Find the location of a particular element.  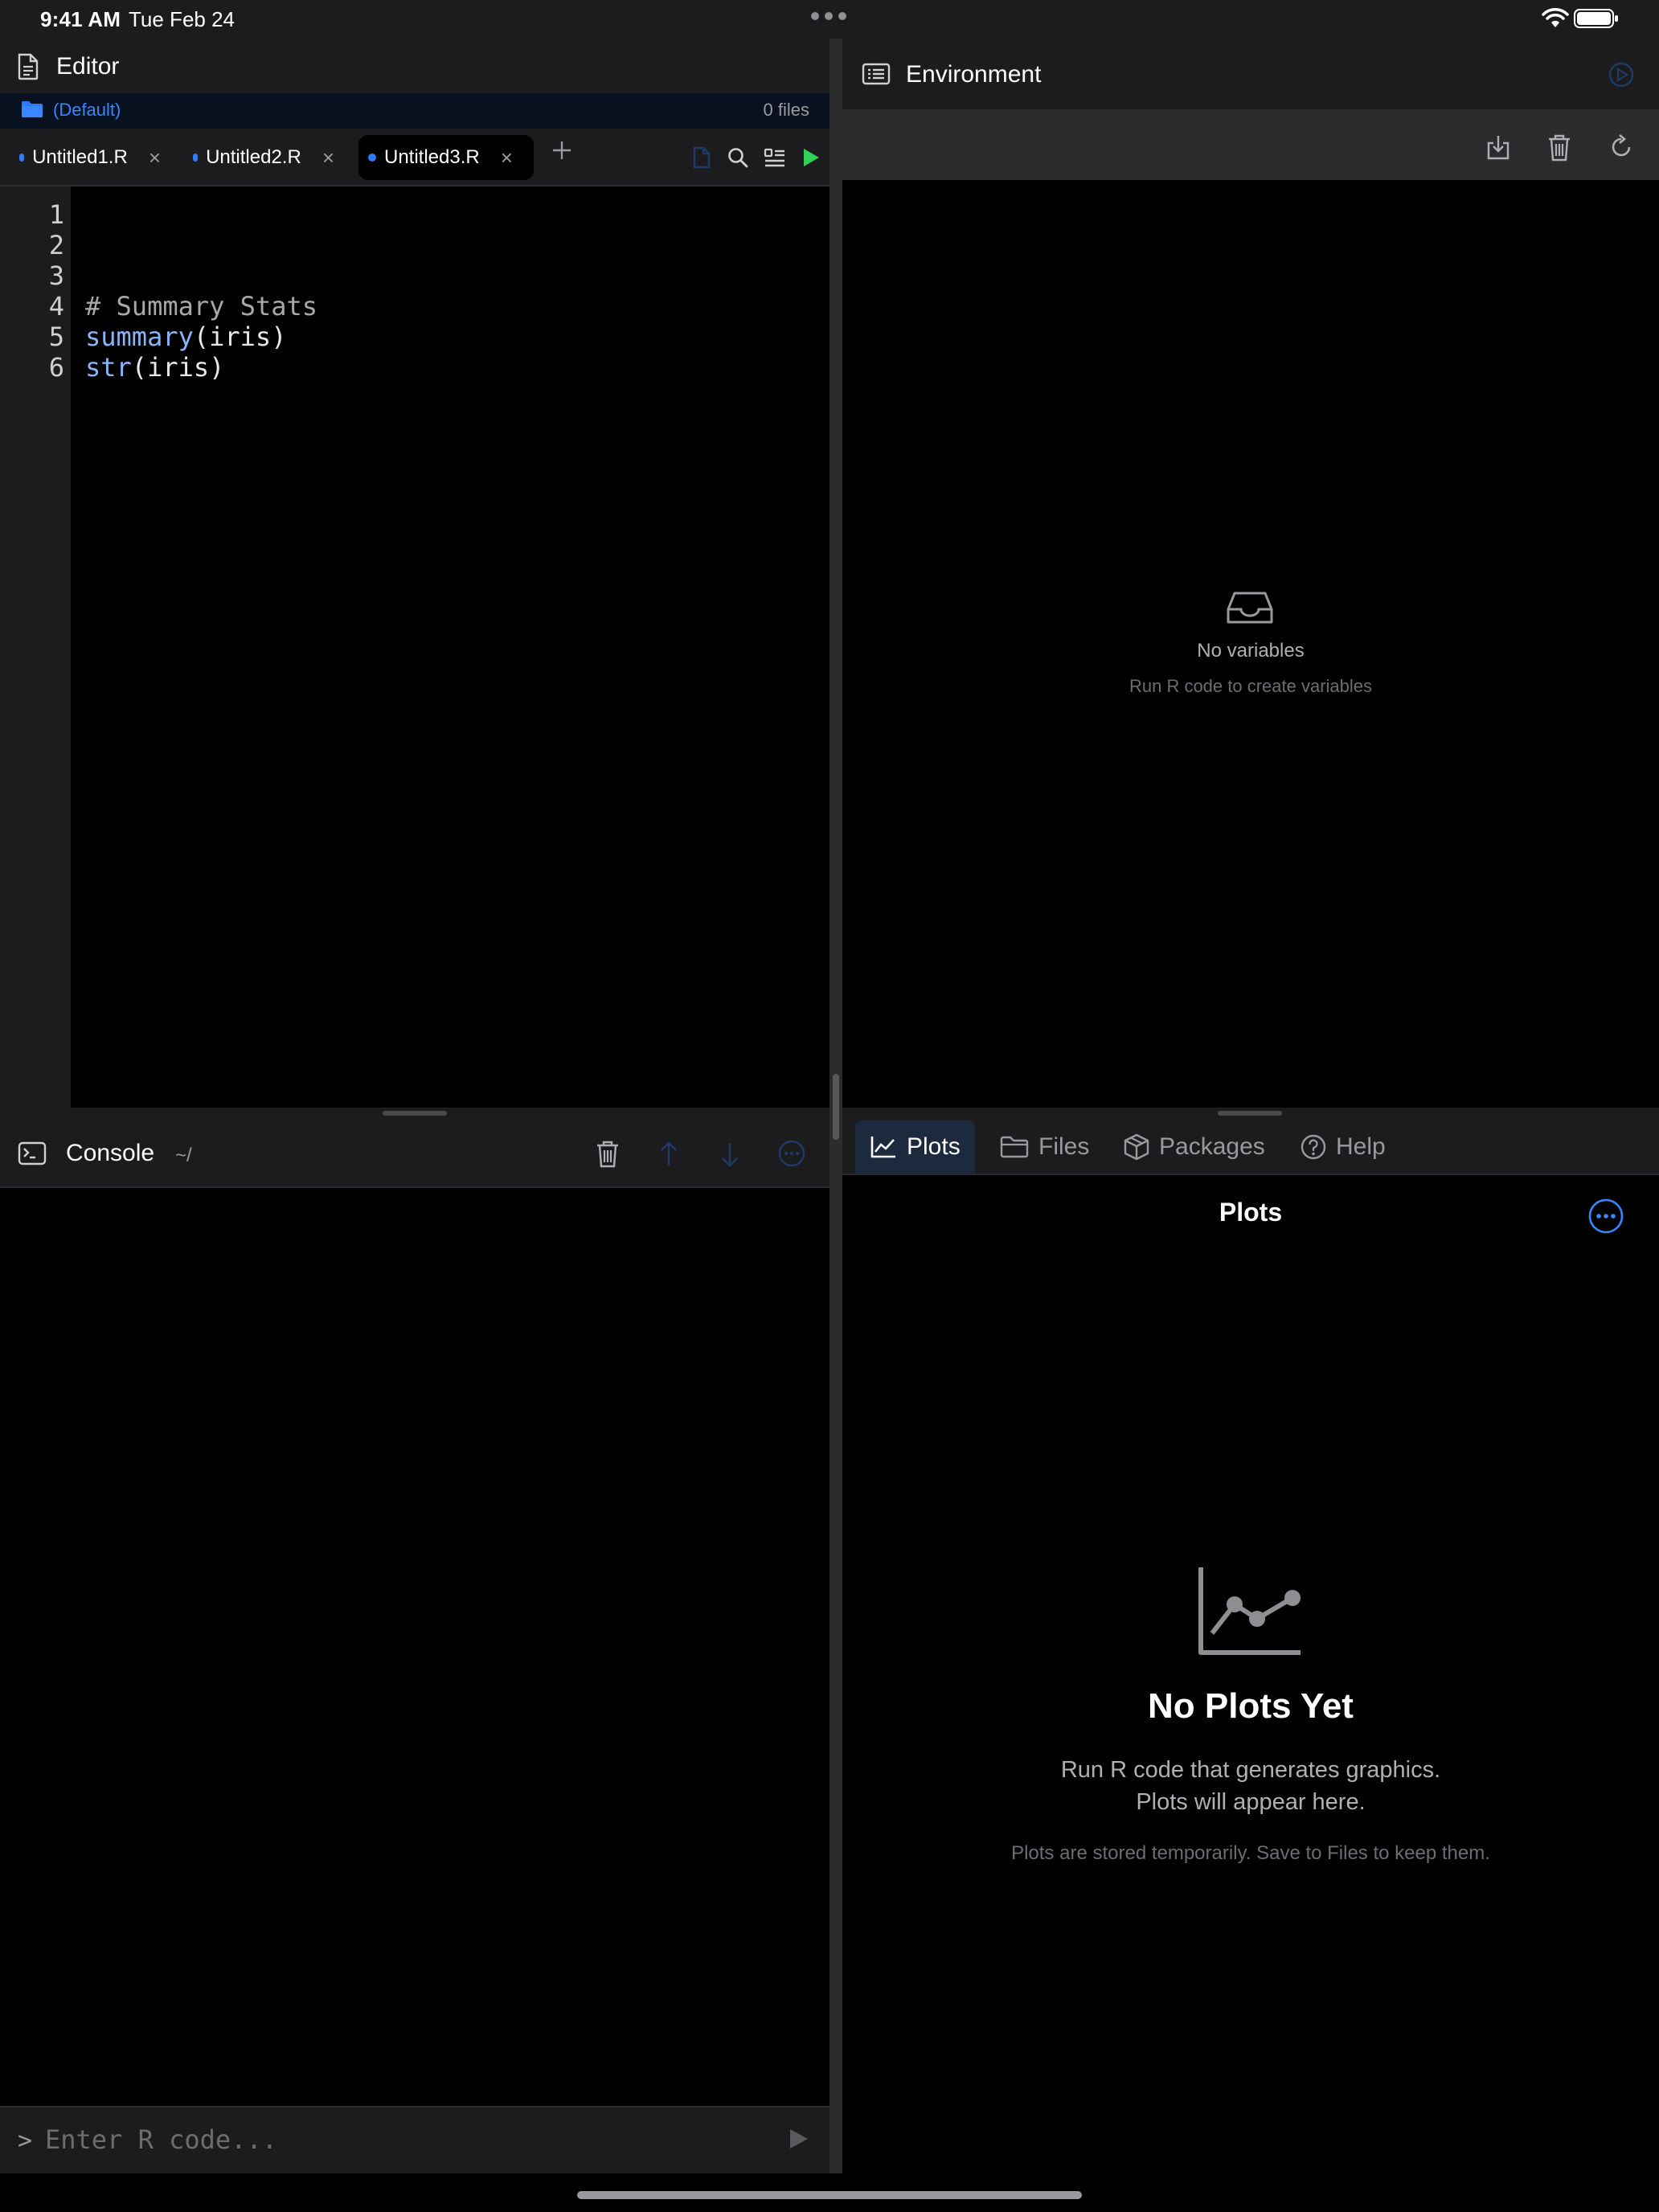

editor-tab-untitled1: Untitled1.R × is located at coordinates (90, 157).